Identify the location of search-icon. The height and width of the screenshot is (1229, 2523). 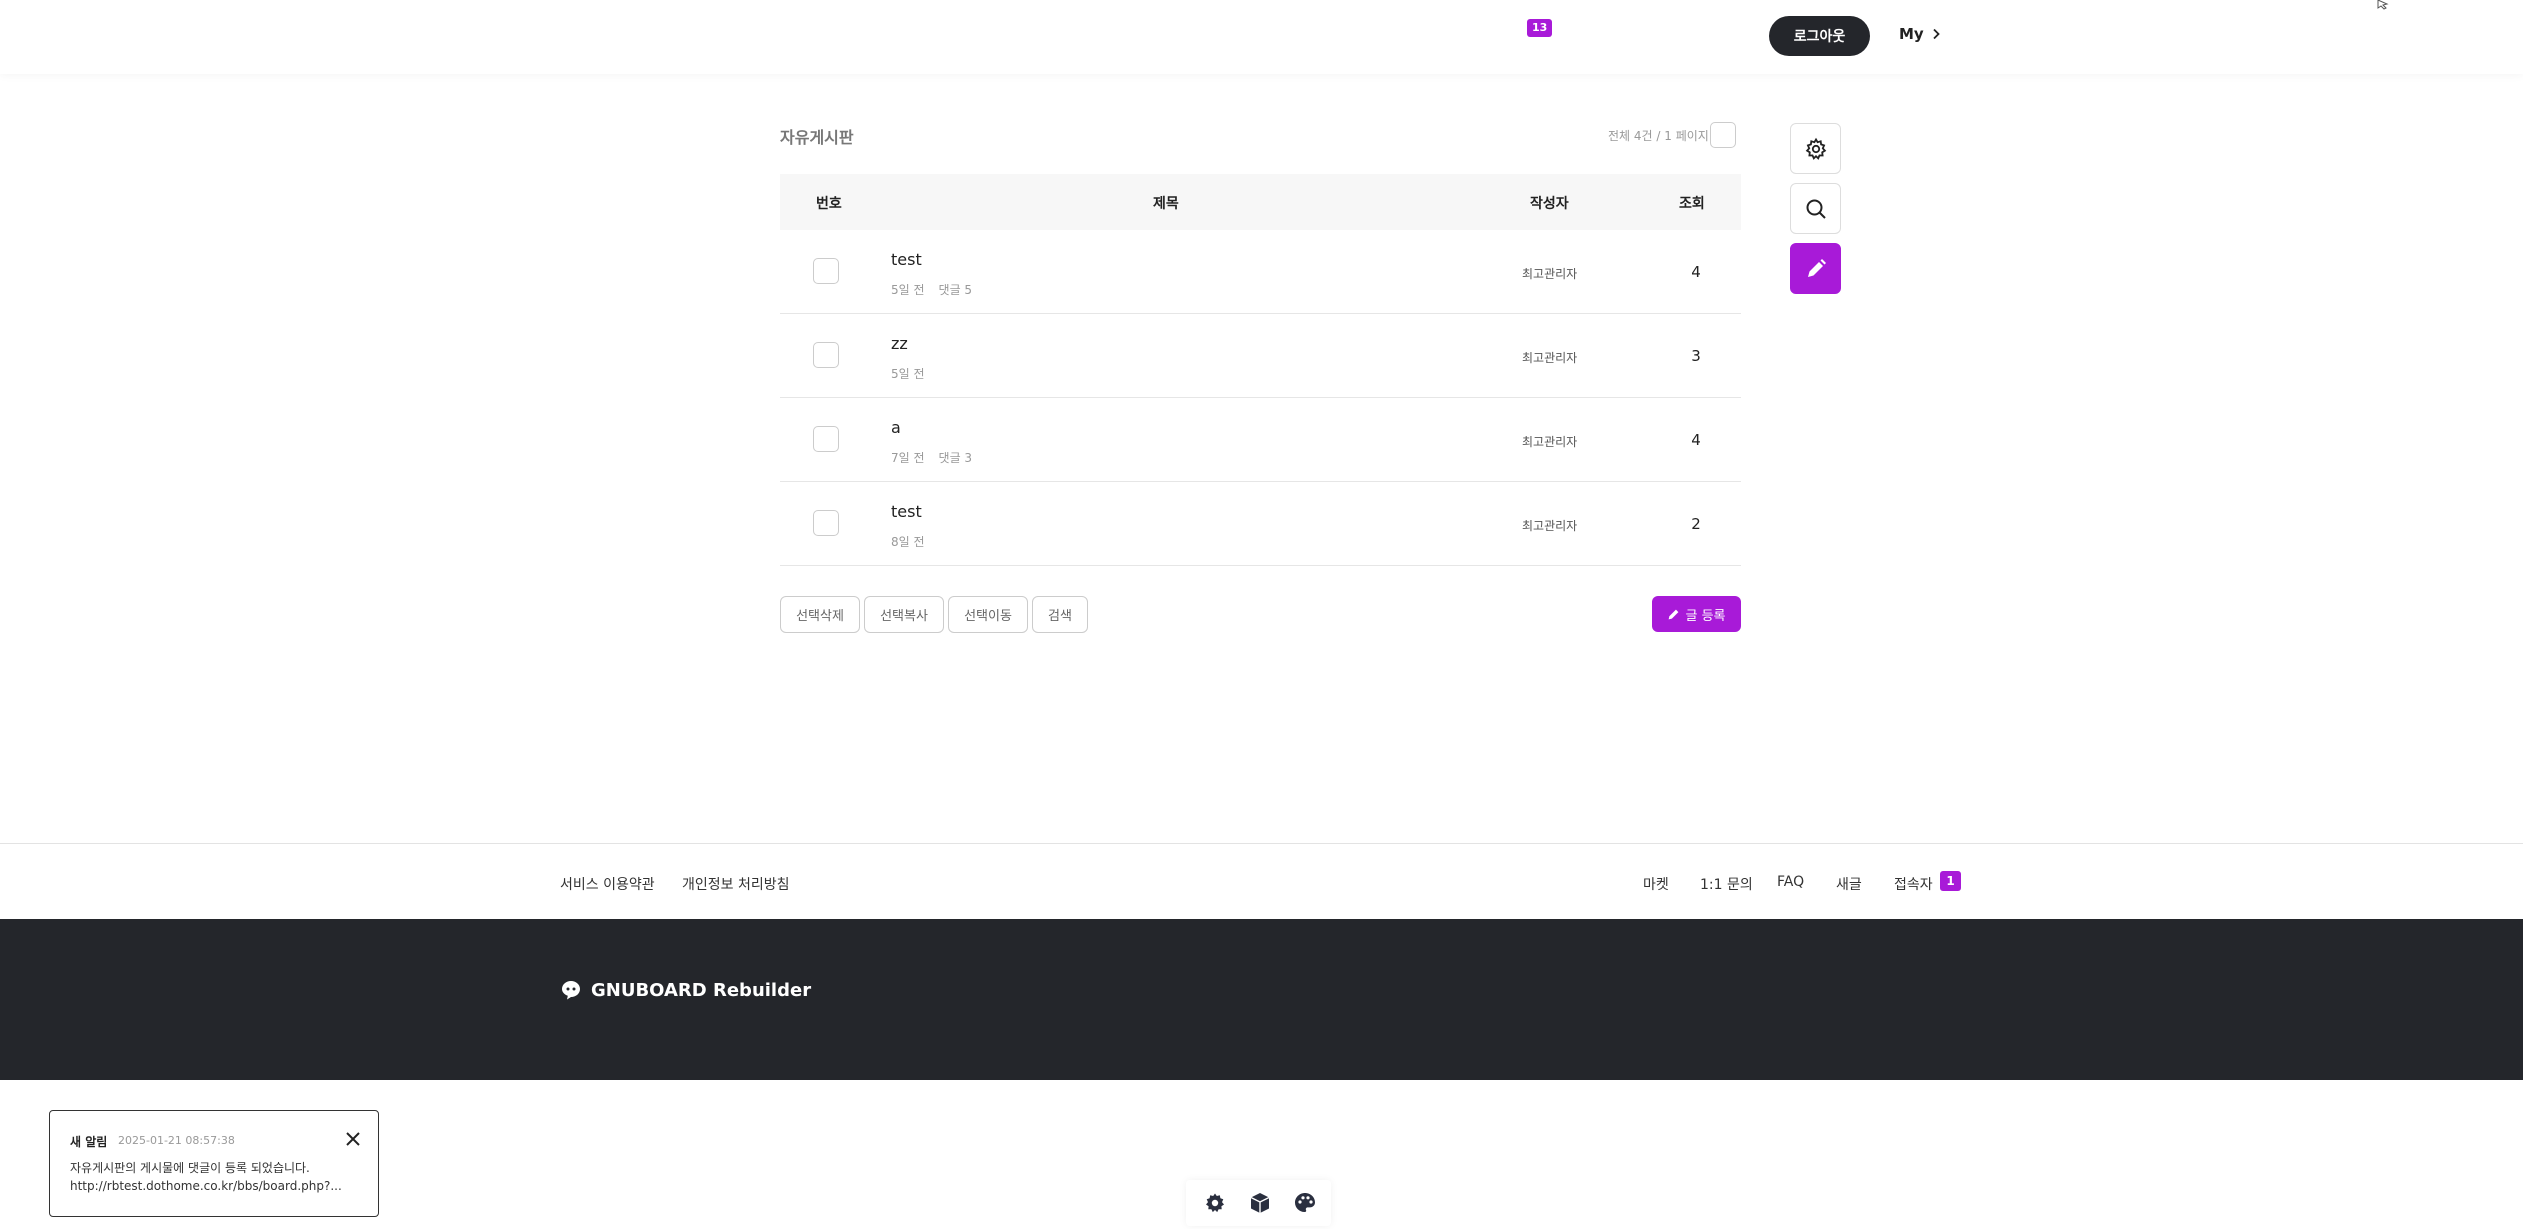
(1816, 209).